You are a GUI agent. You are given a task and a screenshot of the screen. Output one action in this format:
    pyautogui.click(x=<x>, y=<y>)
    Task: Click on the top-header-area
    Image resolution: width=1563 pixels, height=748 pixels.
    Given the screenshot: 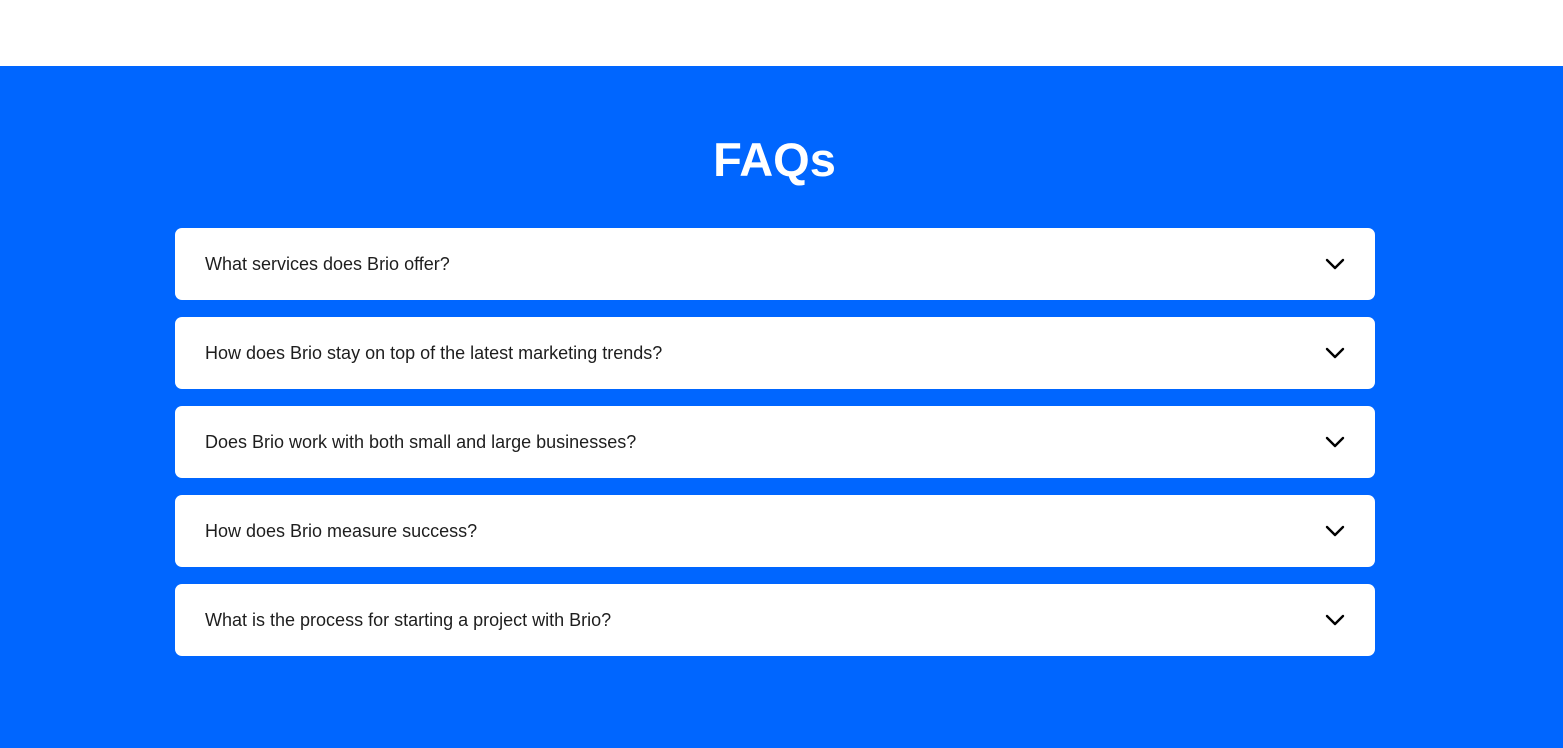 What is the action you would take?
    pyautogui.click(x=781, y=33)
    